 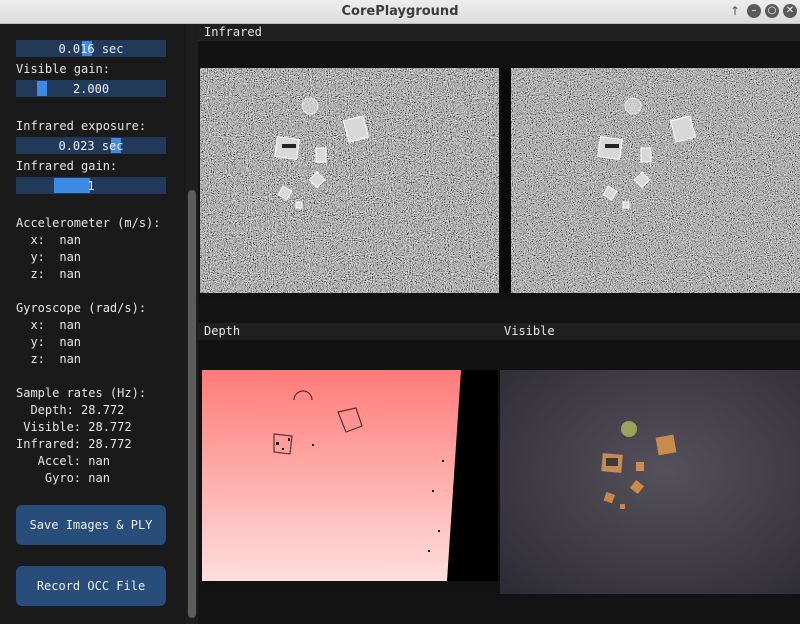 I want to click on visible-svg, so click(x=650, y=482).